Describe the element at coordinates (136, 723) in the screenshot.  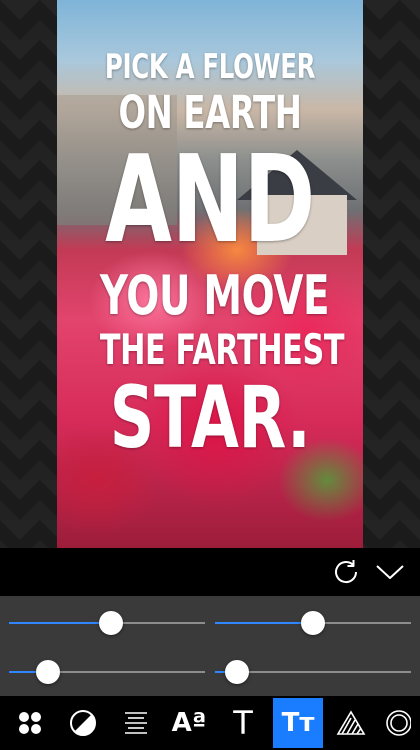
I see `align-icon` at that location.